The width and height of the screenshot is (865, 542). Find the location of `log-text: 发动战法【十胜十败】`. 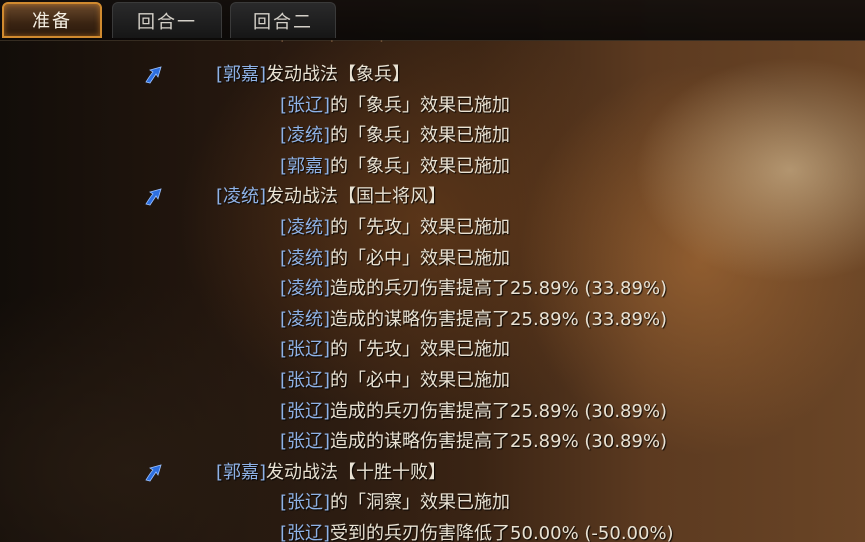

log-text: 发动战法【十胜十败】 is located at coordinates (356, 472).